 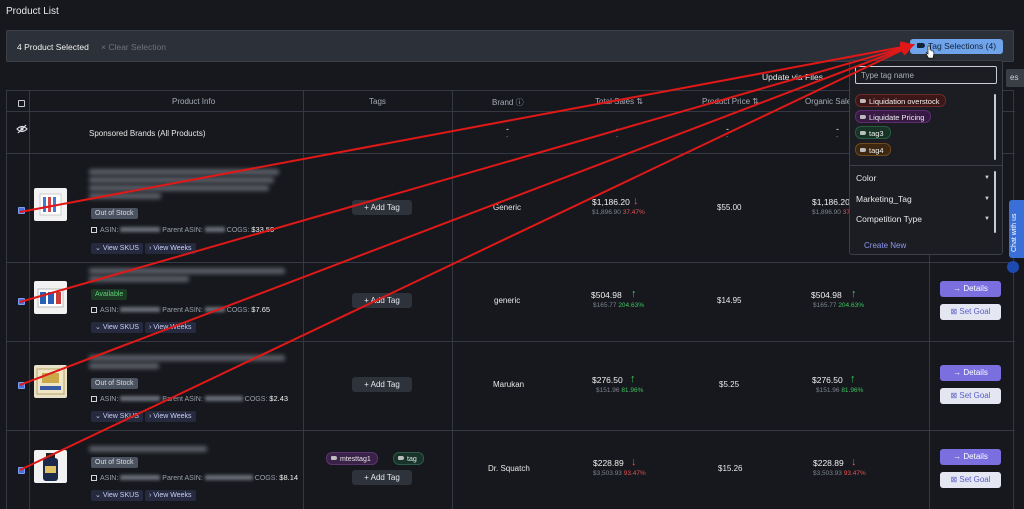 I want to click on sort-icon: ⇅, so click(x=640, y=101).